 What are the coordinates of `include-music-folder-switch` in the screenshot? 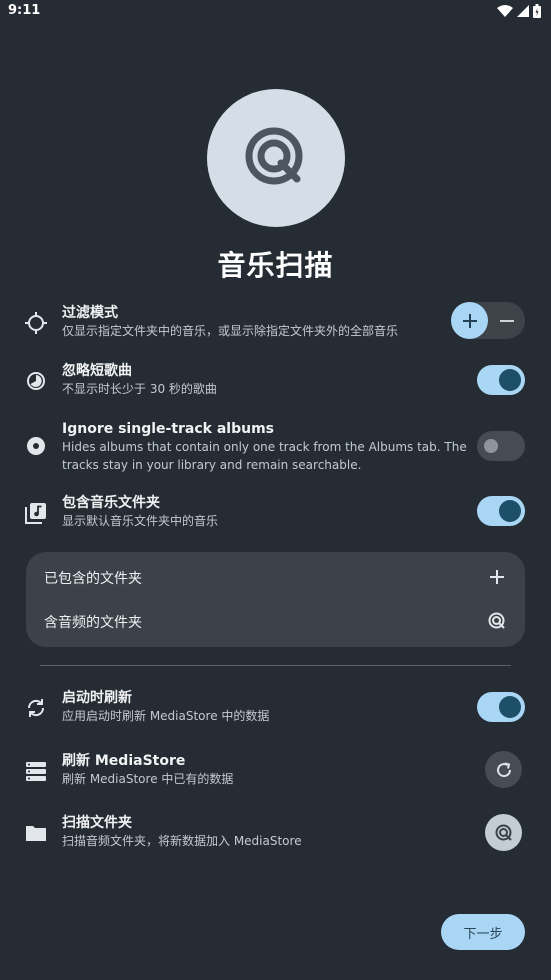 It's located at (501, 511).